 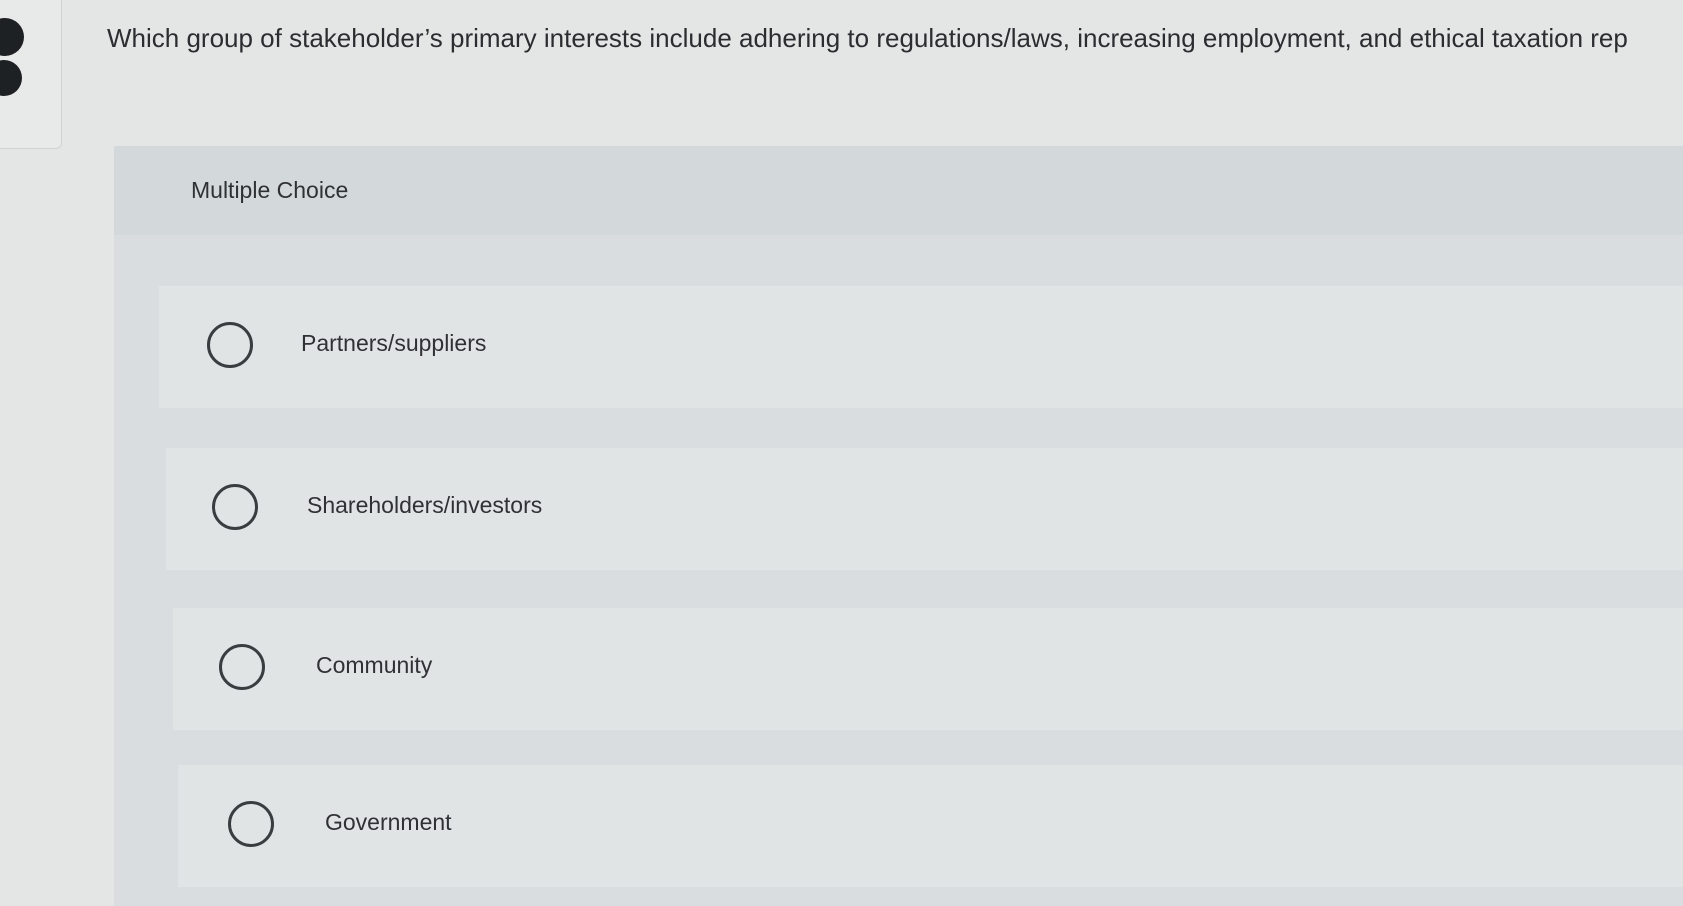 What do you see at coordinates (393, 343) in the screenshot?
I see `answer-option-label: Partners/suppliers` at bounding box center [393, 343].